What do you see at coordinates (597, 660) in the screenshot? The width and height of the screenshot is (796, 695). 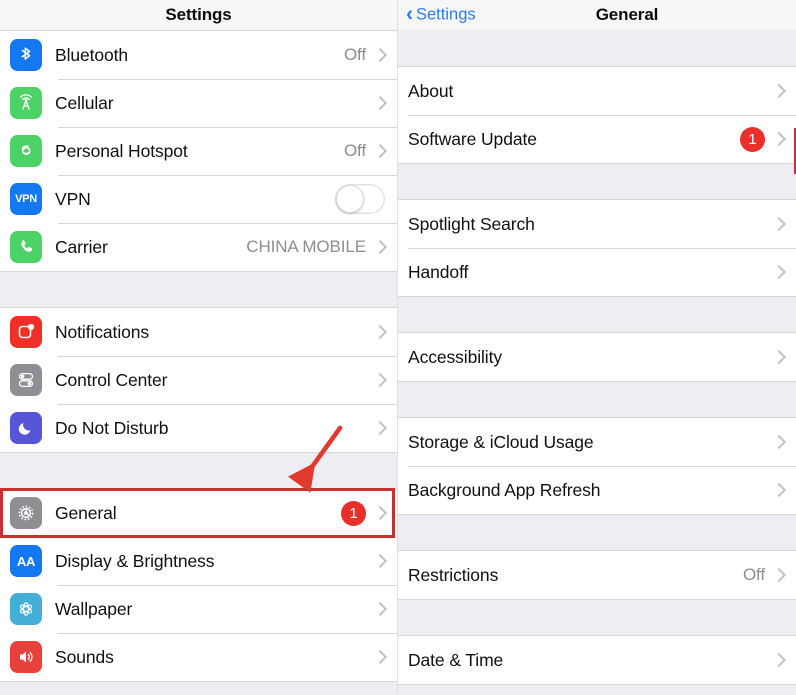 I see `general-row-date-time: Date & Time` at bounding box center [597, 660].